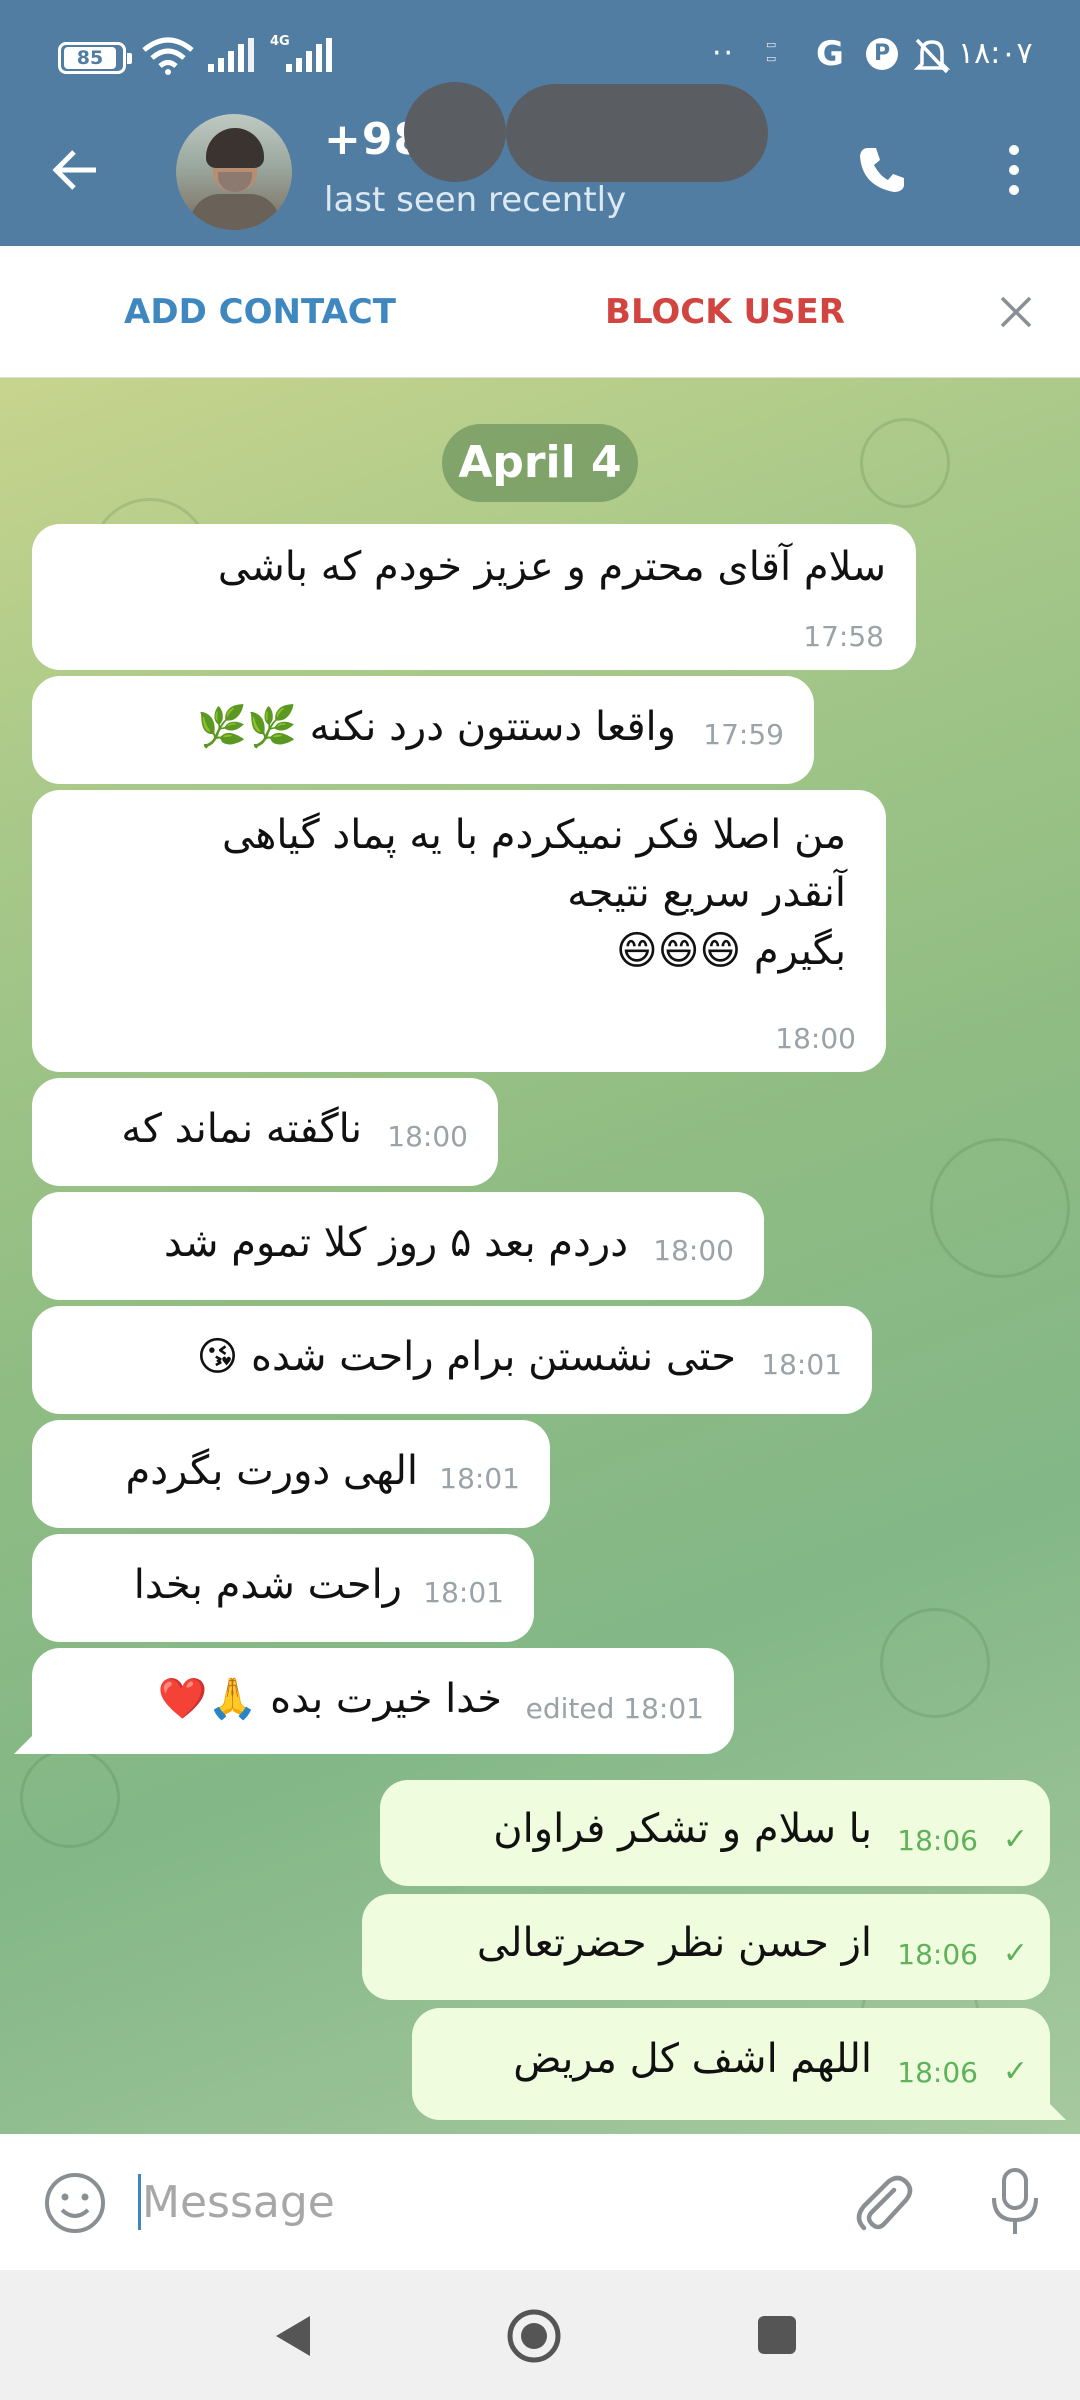 This screenshot has height=2400, width=1080. Describe the element at coordinates (725, 312) in the screenshot. I see `block-user-button: BLOCK USER` at that location.